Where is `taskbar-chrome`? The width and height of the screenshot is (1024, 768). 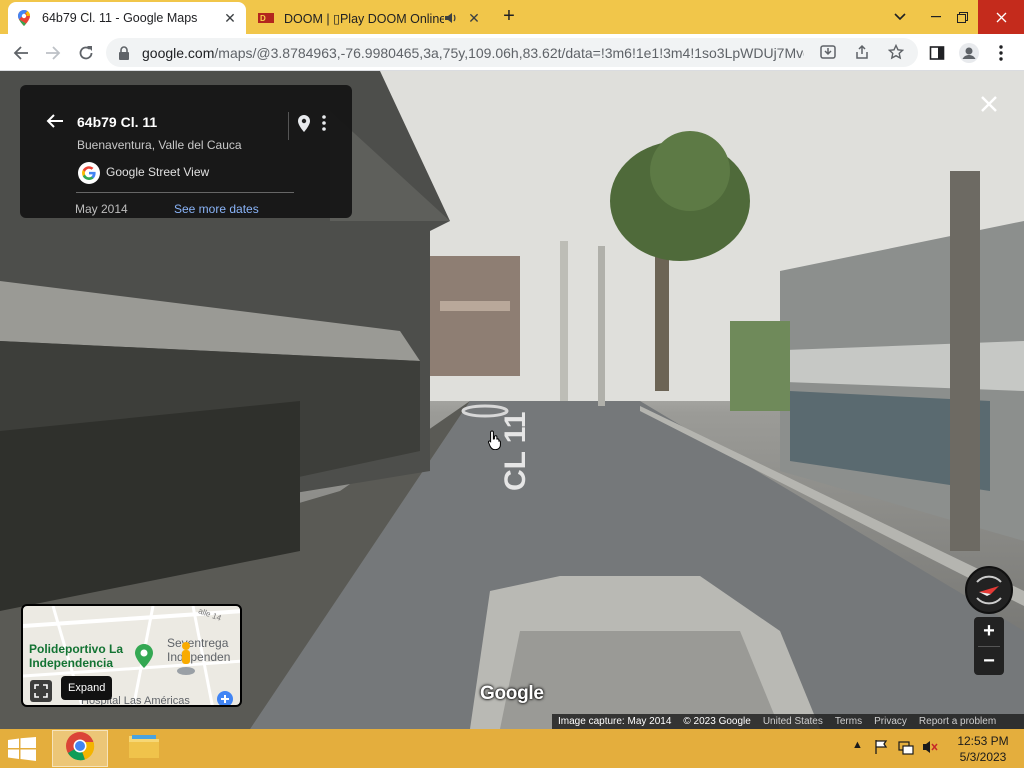
taskbar-chrome is located at coordinates (80, 748).